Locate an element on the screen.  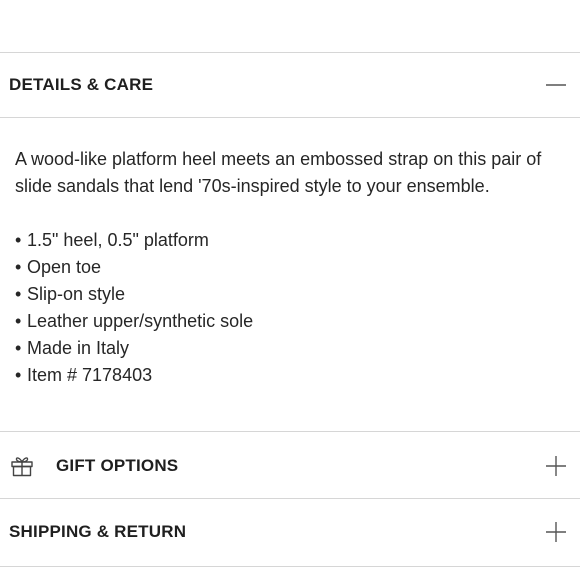
divider-shipping-top is located at coordinates (290, 498).